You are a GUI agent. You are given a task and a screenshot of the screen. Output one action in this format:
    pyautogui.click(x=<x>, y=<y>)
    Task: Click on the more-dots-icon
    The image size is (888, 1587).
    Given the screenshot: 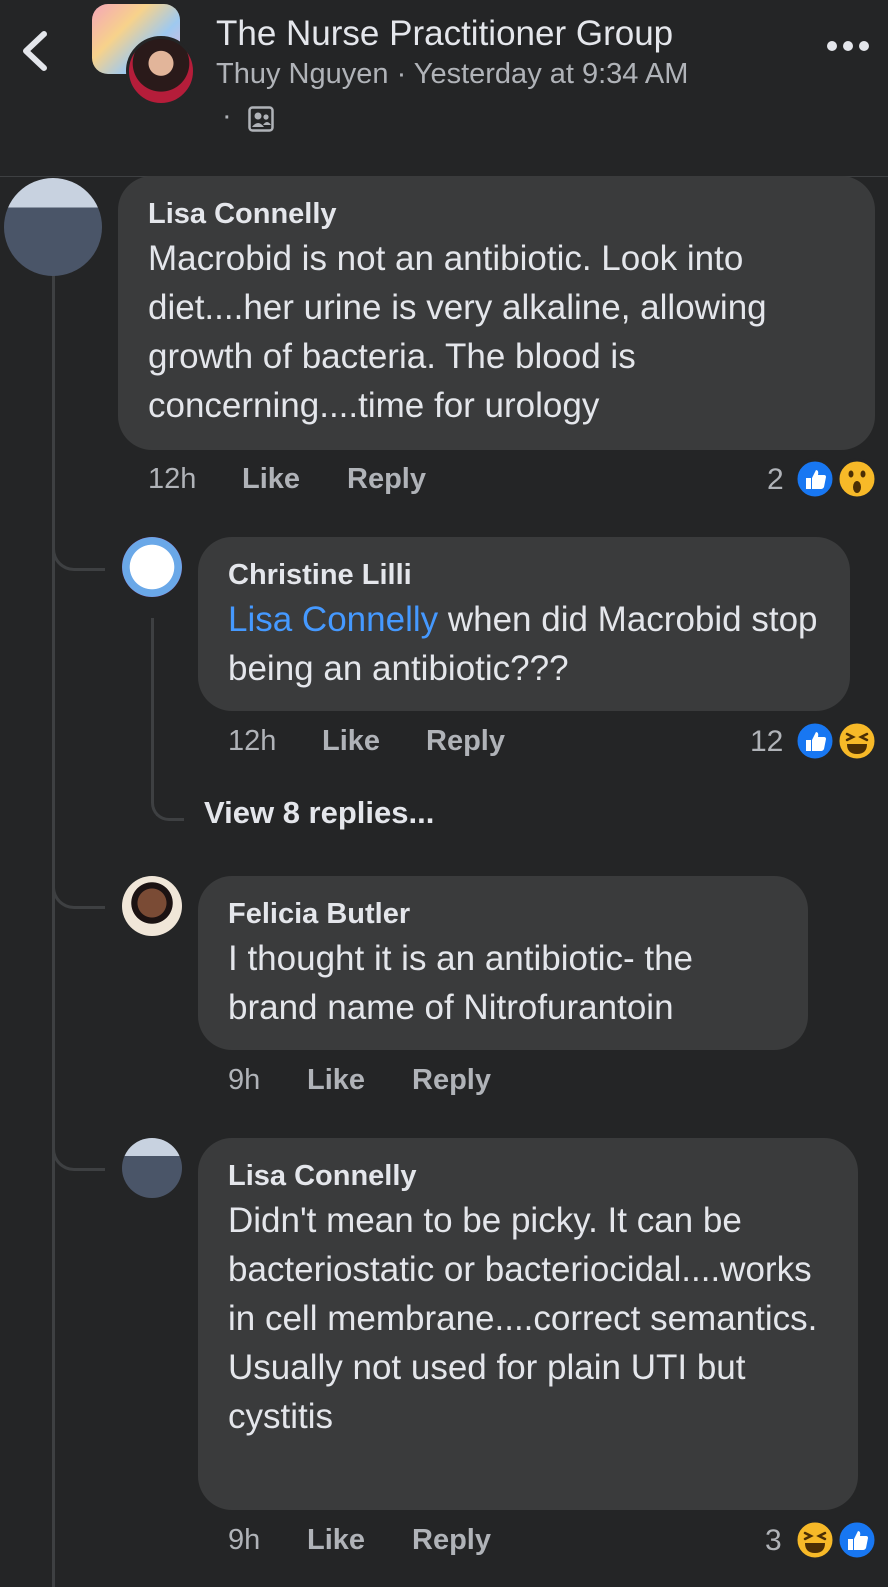 What is the action you would take?
    pyautogui.click(x=848, y=46)
    